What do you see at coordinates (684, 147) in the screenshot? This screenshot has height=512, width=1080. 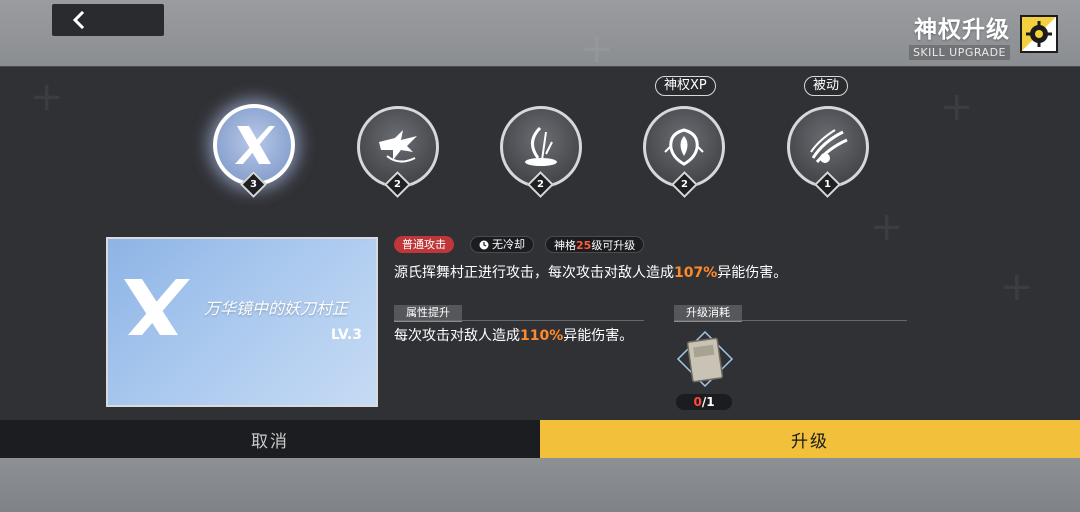 I see `crest-burst-icon` at bounding box center [684, 147].